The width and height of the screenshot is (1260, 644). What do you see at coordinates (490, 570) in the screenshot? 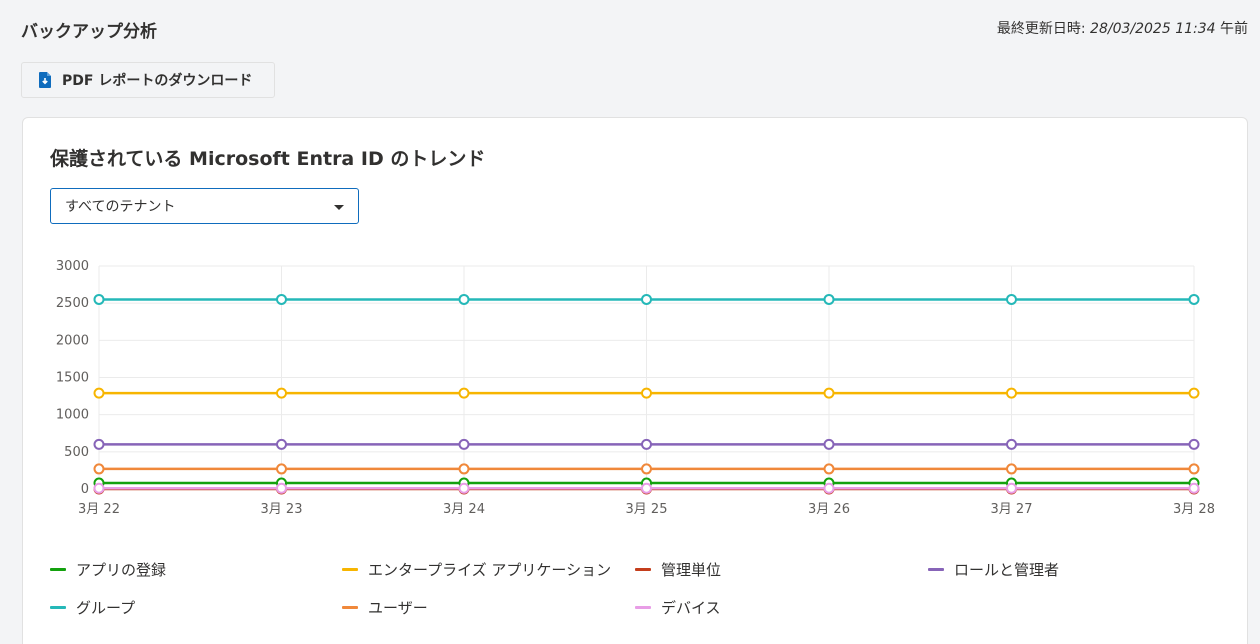
I see `legend-label: エンタープライズ アプリケーション` at bounding box center [490, 570].